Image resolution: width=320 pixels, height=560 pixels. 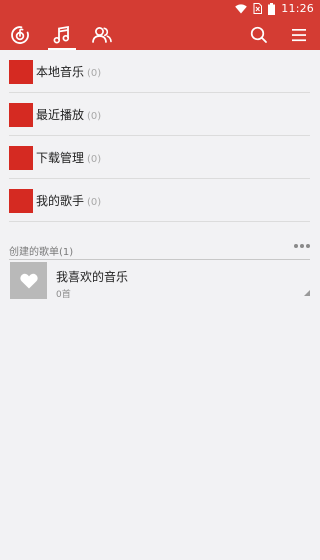 What do you see at coordinates (69, 201) in the screenshot?
I see `menu-item-label: 我的歌手 (0)` at bounding box center [69, 201].